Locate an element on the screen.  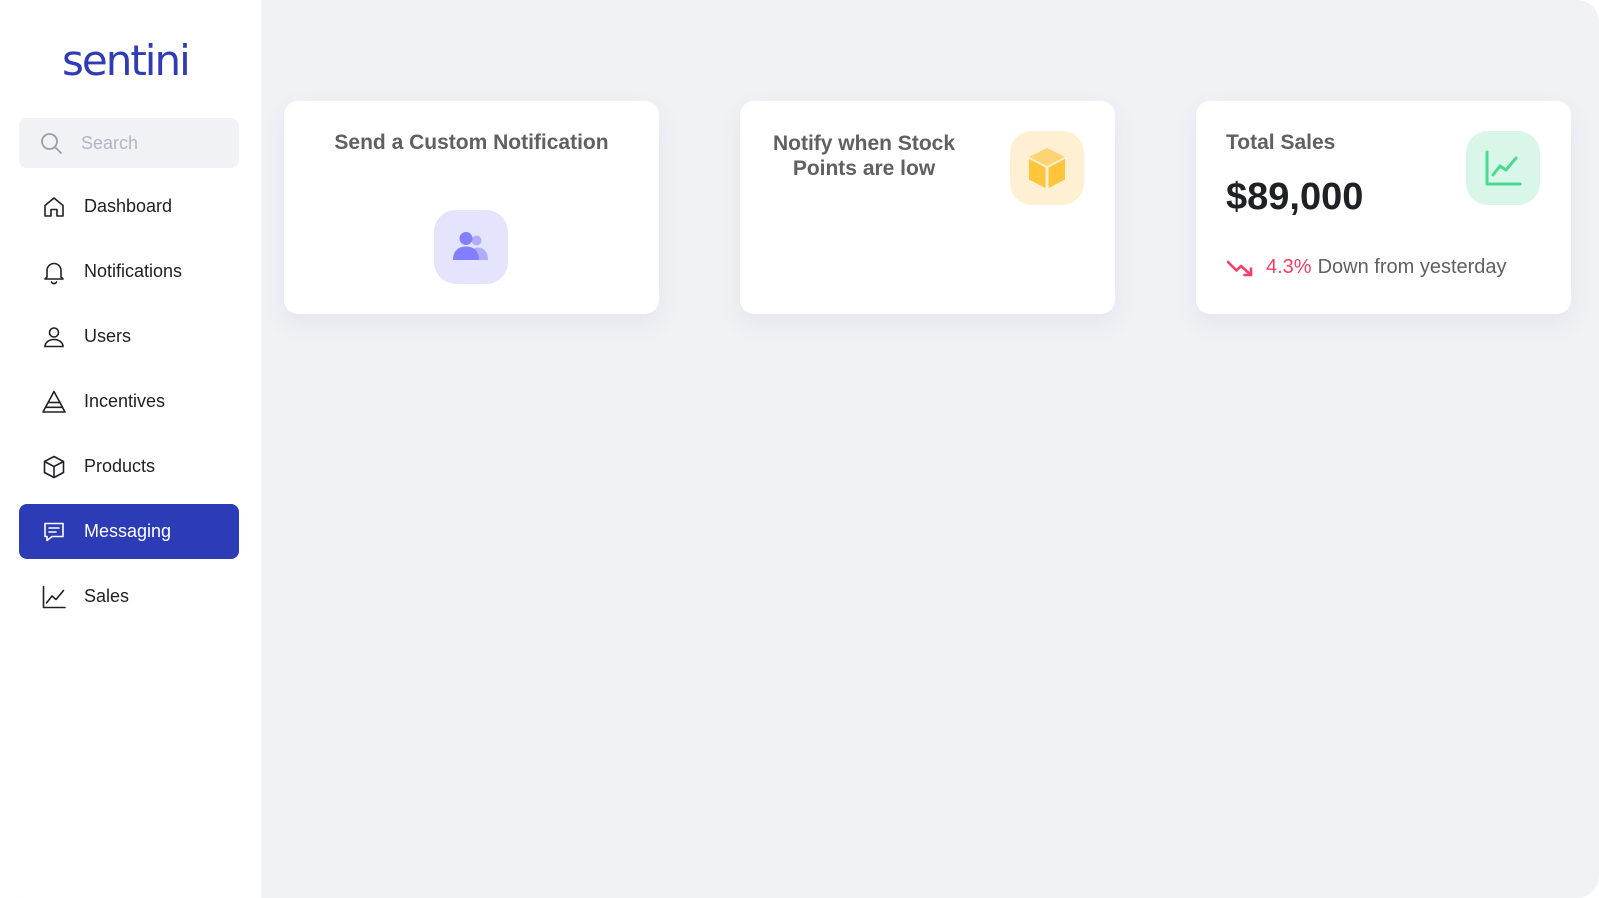
brand-logo: sentini is located at coordinates (132, 61).